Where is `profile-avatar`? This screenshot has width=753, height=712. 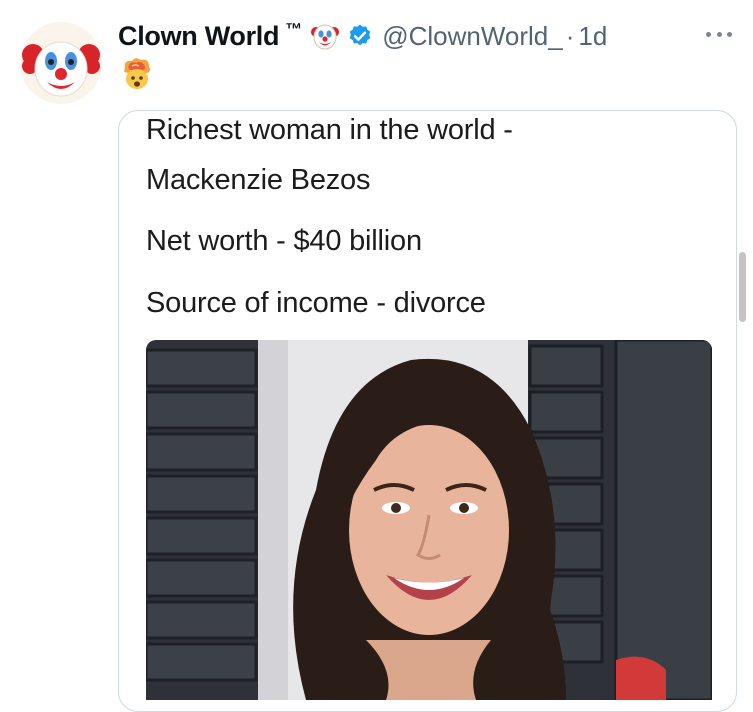
profile-avatar is located at coordinates (61, 63).